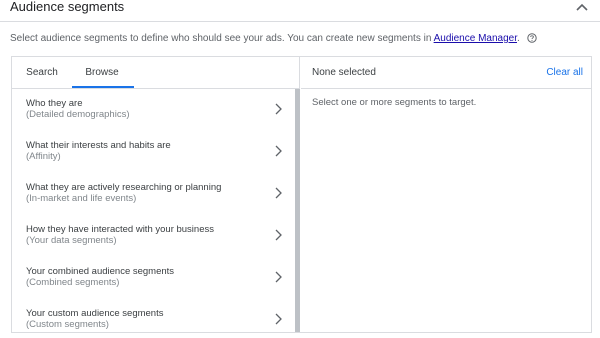  I want to click on scrollbar, so click(297, 210).